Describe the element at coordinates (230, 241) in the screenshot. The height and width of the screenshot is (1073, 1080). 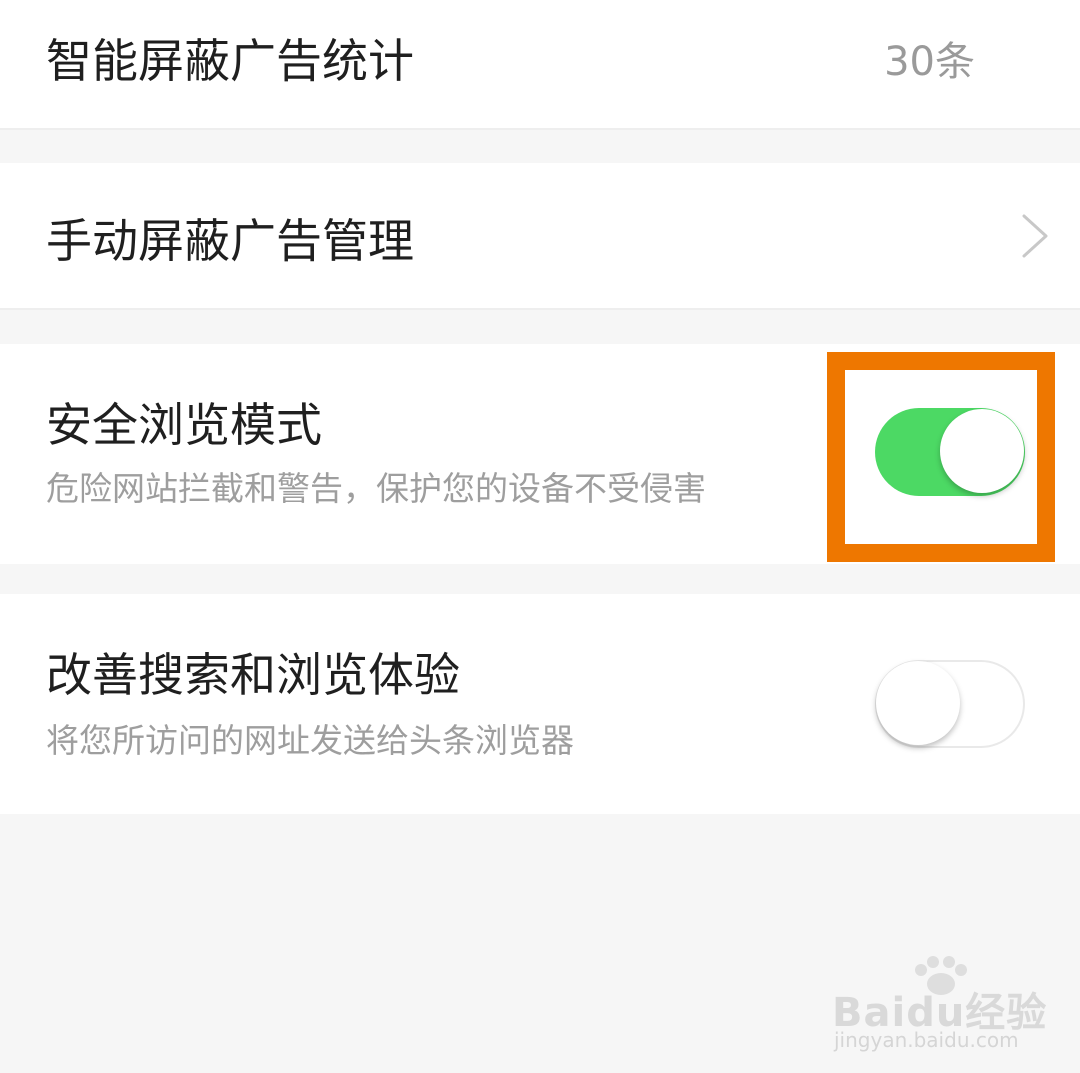
I see `manual-ads-label: 手动屏蔽广告管理` at that location.